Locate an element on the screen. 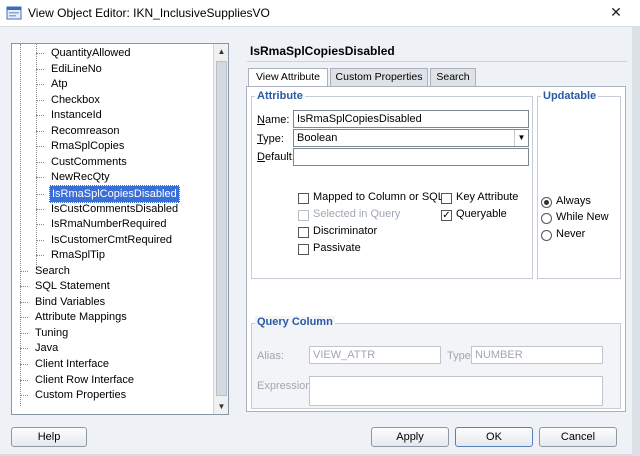 Image resolution: width=640 pixels, height=456 pixels. tree-item-attribute: NewRecQty is located at coordinates (74, 177).